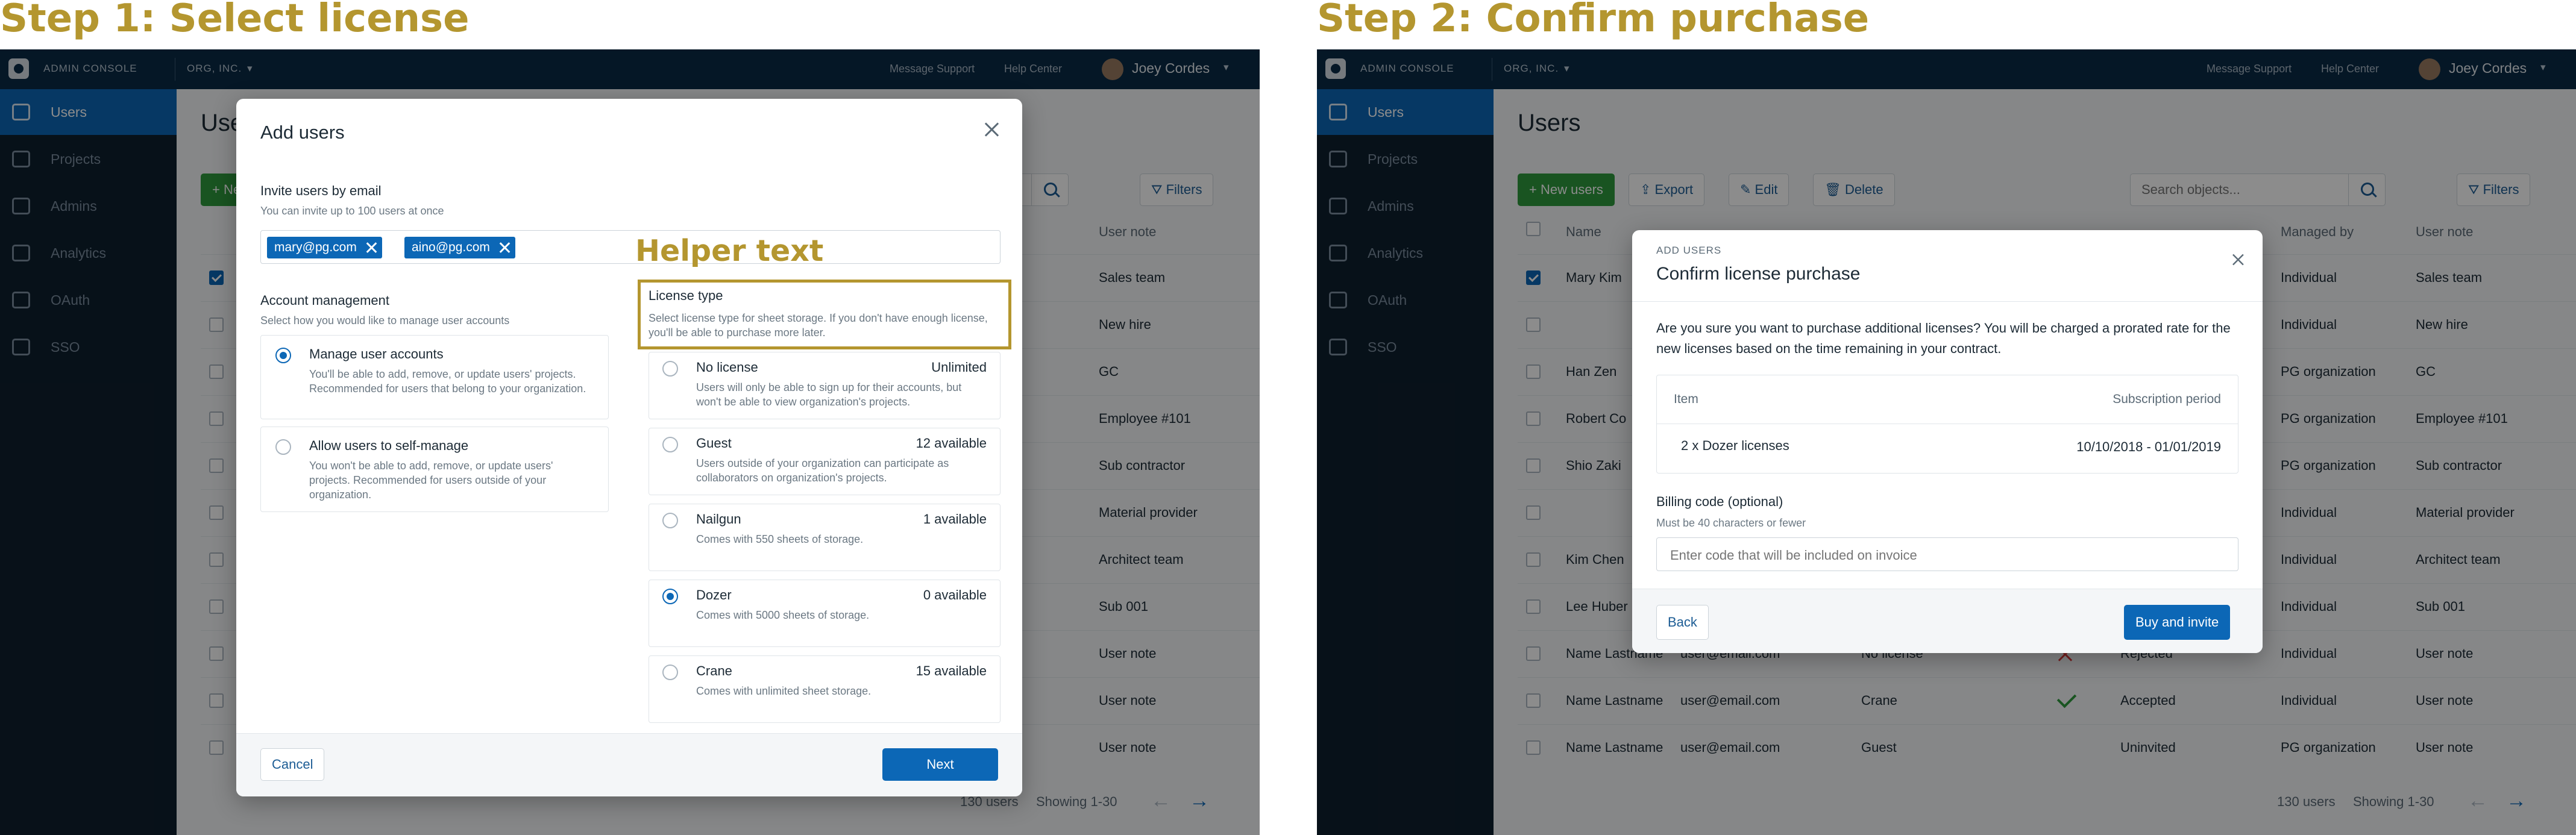 The image size is (2576, 835). Describe the element at coordinates (714, 670) in the screenshot. I see `license-name: Crane` at that location.